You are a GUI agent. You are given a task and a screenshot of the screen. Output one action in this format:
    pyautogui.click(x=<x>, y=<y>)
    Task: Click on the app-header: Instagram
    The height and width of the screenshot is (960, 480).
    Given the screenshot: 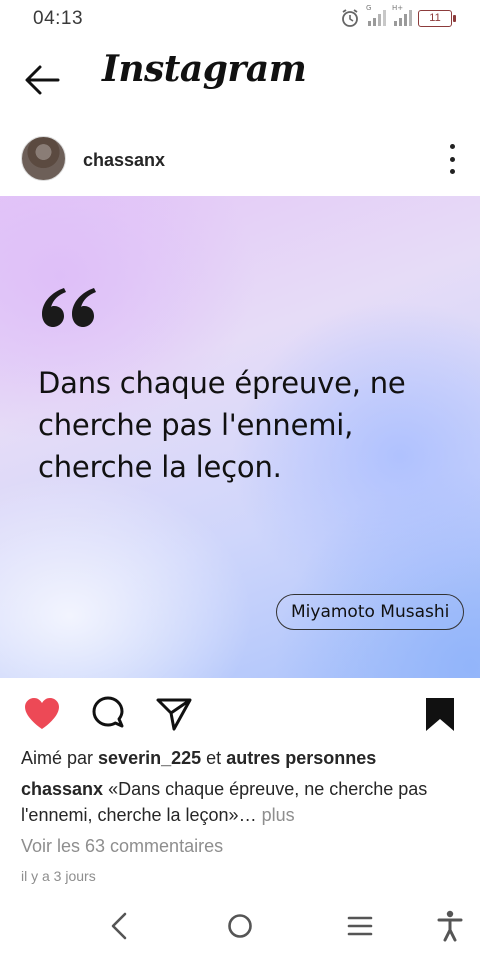 What is the action you would take?
    pyautogui.click(x=240, y=81)
    